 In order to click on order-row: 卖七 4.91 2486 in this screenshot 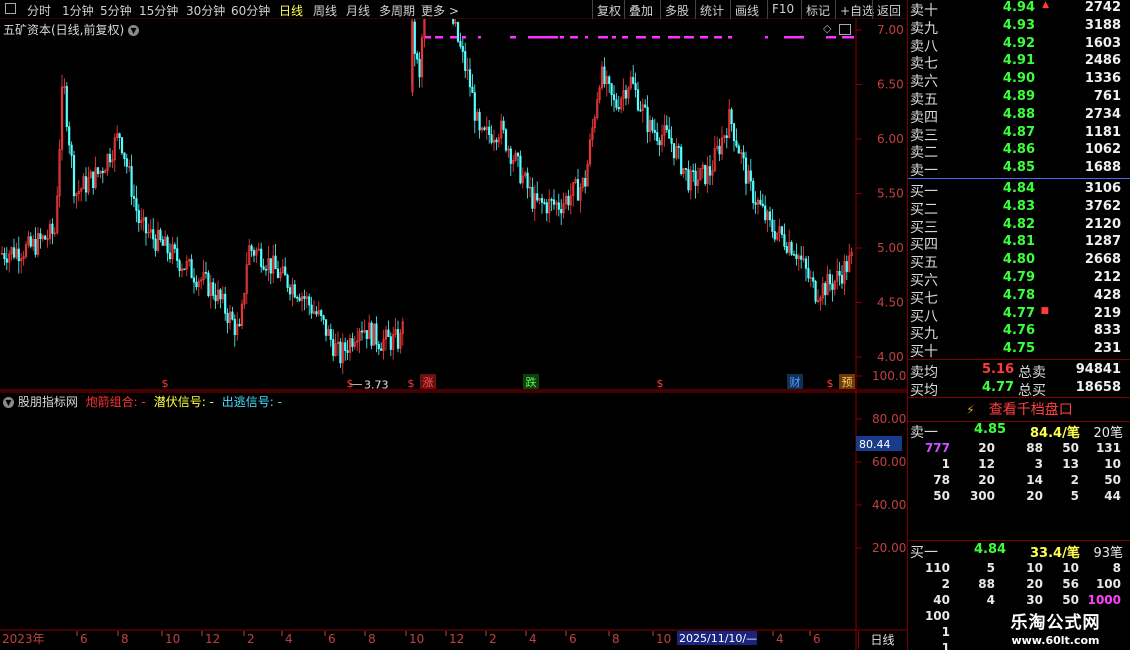, I will do `click(1019, 62)`.